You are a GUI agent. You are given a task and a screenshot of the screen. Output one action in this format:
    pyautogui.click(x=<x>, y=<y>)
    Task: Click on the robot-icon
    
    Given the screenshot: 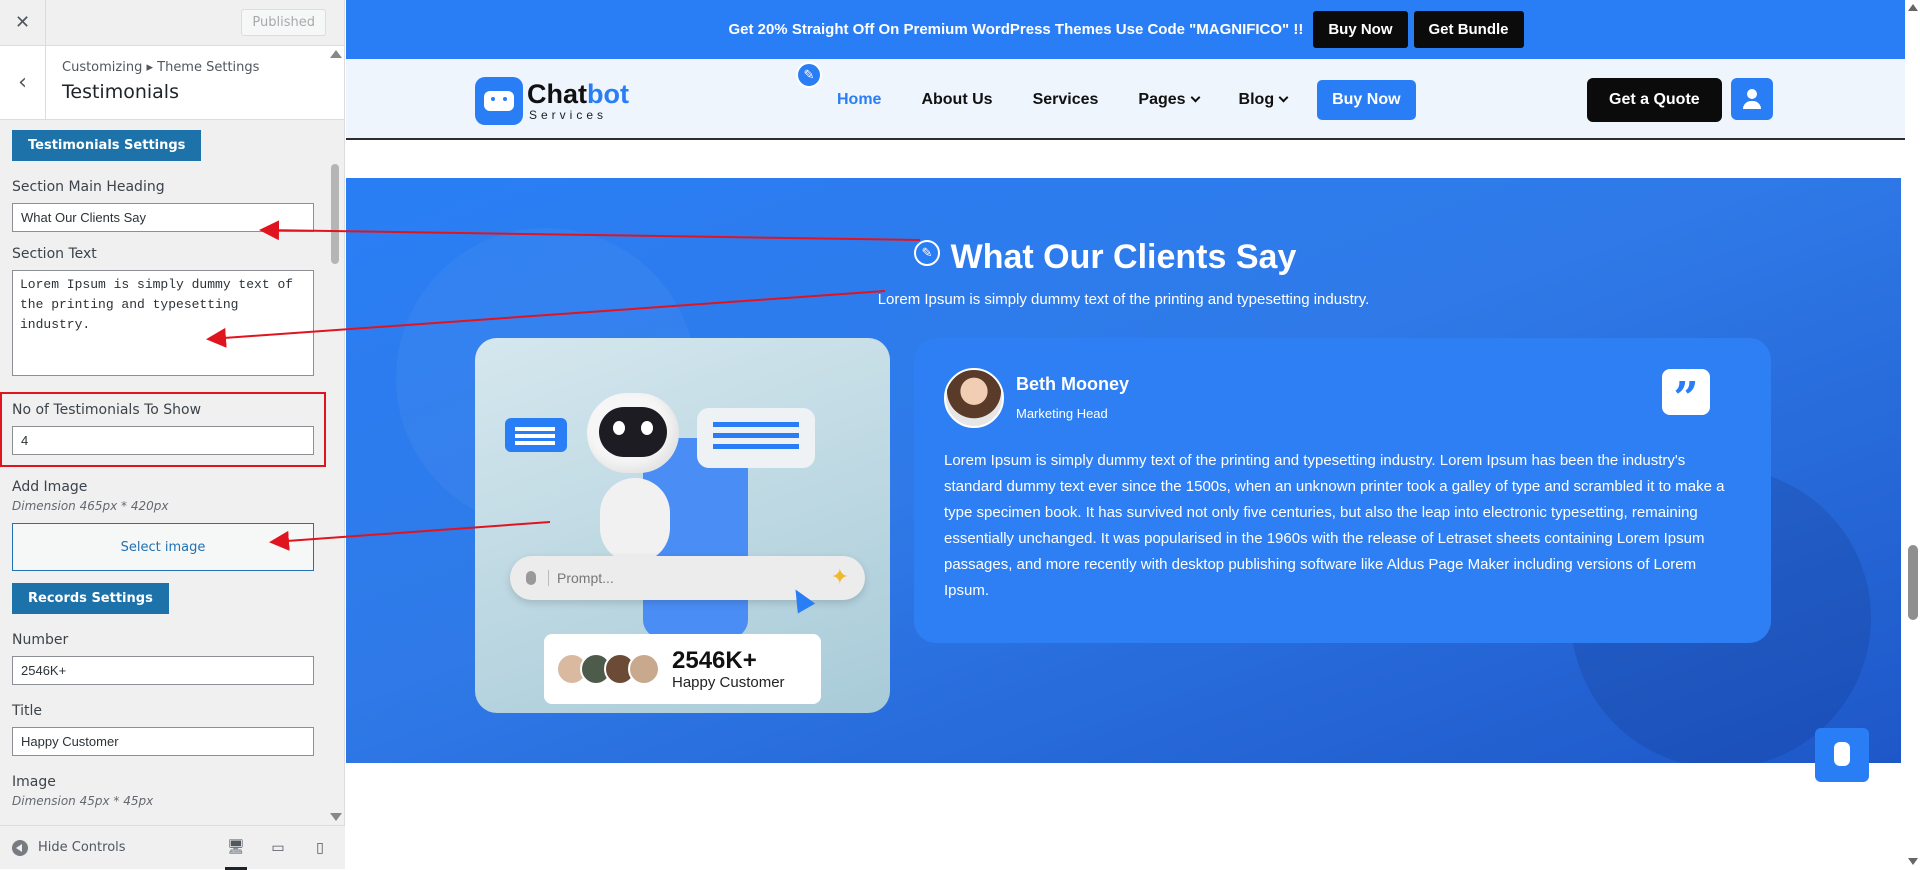 What is the action you would take?
    pyautogui.click(x=633, y=433)
    